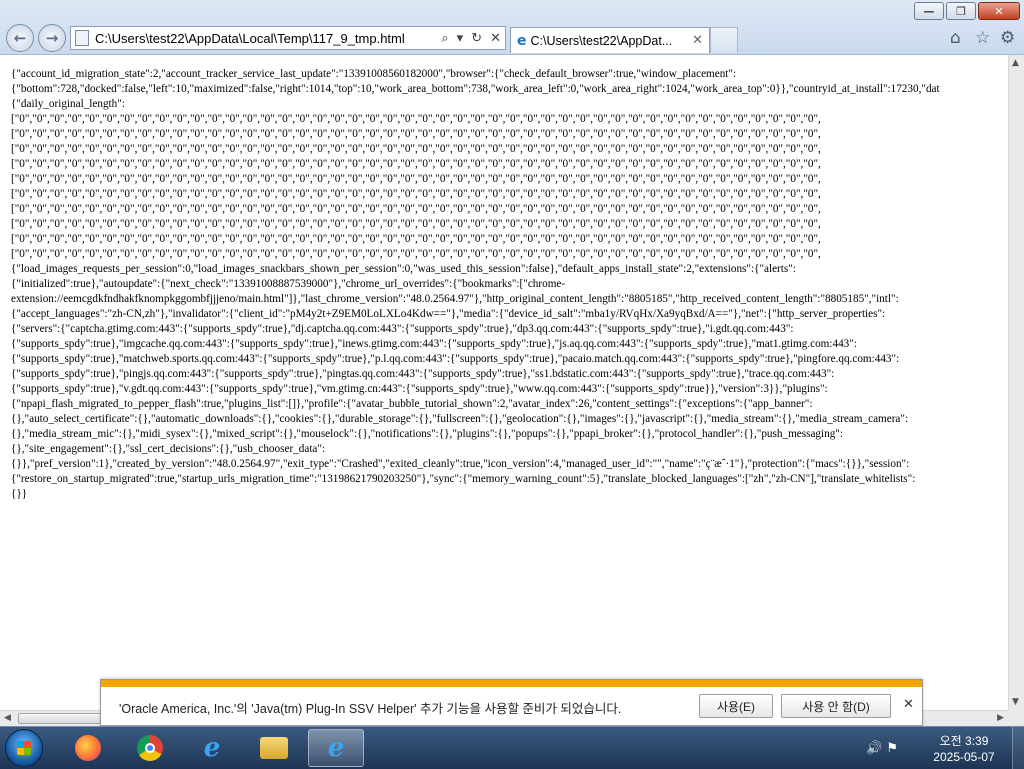 The width and height of the screenshot is (1024, 769). I want to click on taskbar-internet-explorer: e, so click(212, 748).